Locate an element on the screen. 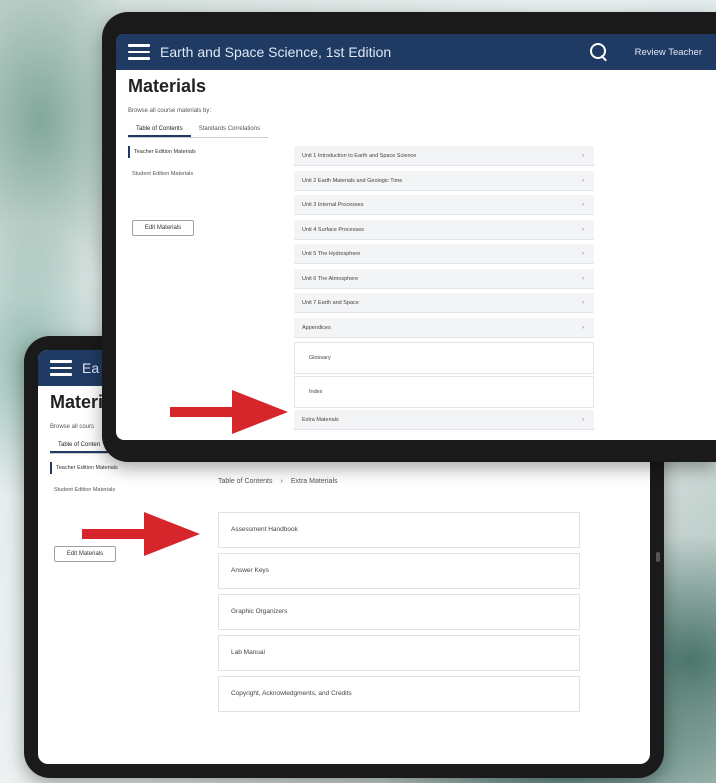  tab-standards-correlations: Standards Correlations is located at coordinates (229, 130).